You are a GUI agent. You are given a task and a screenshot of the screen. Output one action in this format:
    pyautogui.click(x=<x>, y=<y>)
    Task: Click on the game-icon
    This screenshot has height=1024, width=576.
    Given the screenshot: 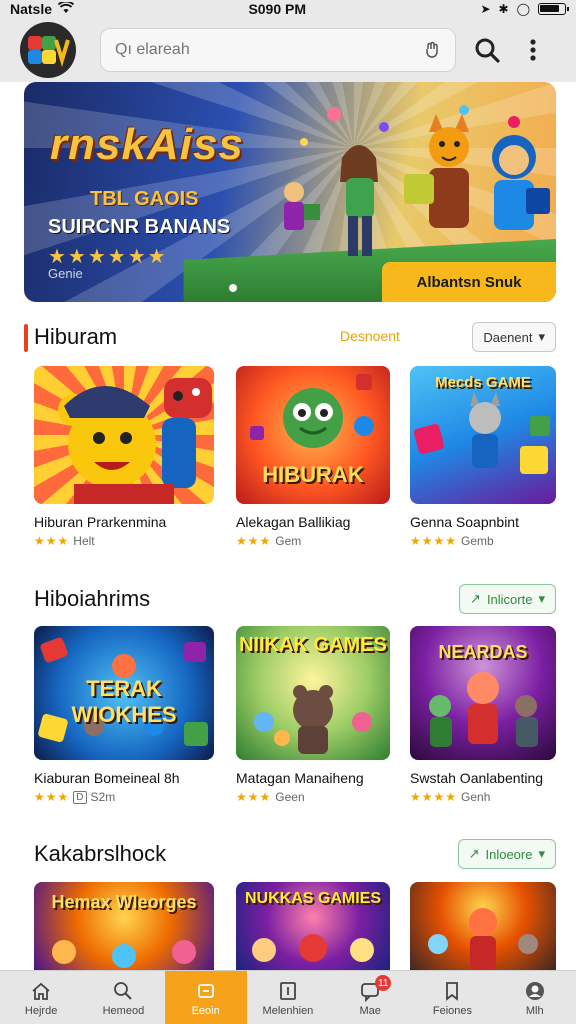 What is the action you would take?
    pyautogui.click(x=205, y=990)
    